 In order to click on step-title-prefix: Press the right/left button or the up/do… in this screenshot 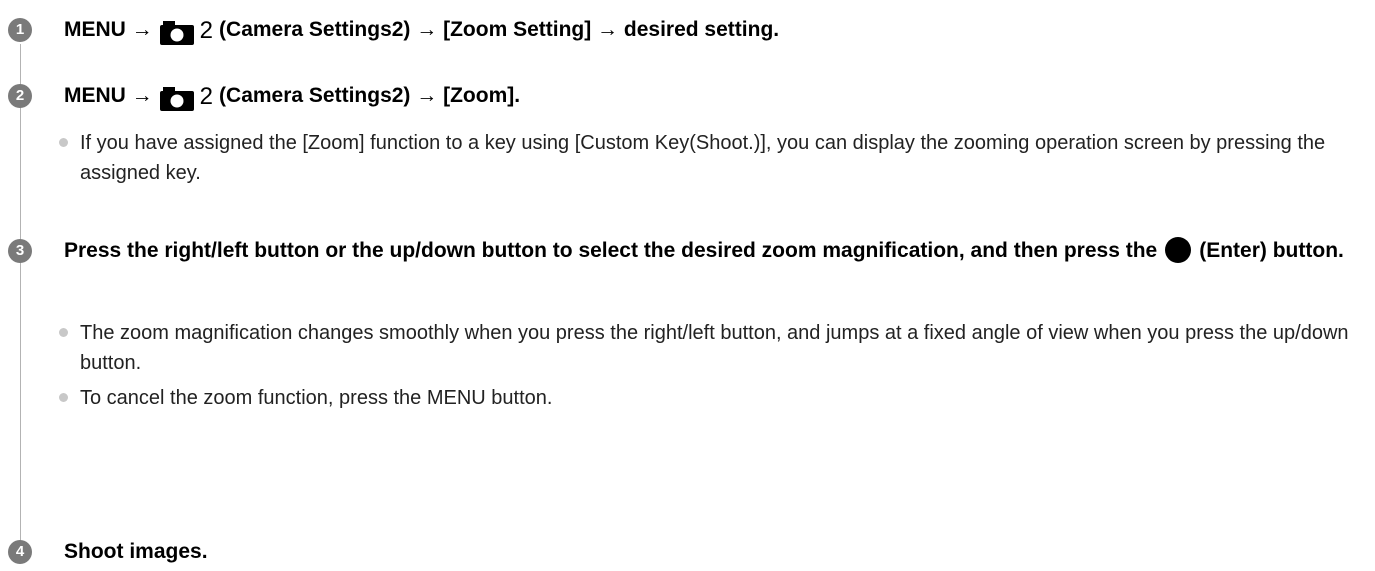, I will do `click(611, 250)`.